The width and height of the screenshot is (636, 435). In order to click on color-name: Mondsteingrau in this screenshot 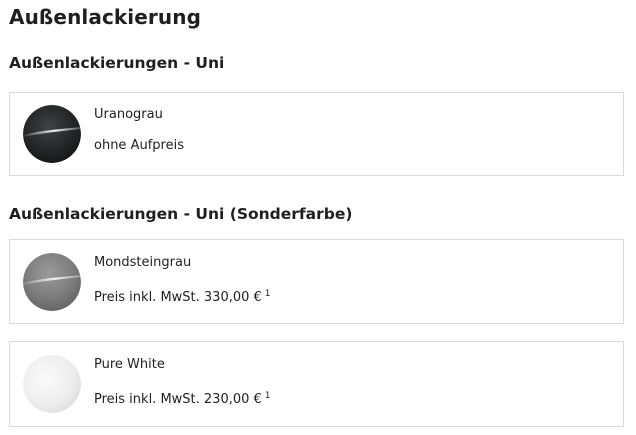, I will do `click(143, 262)`.